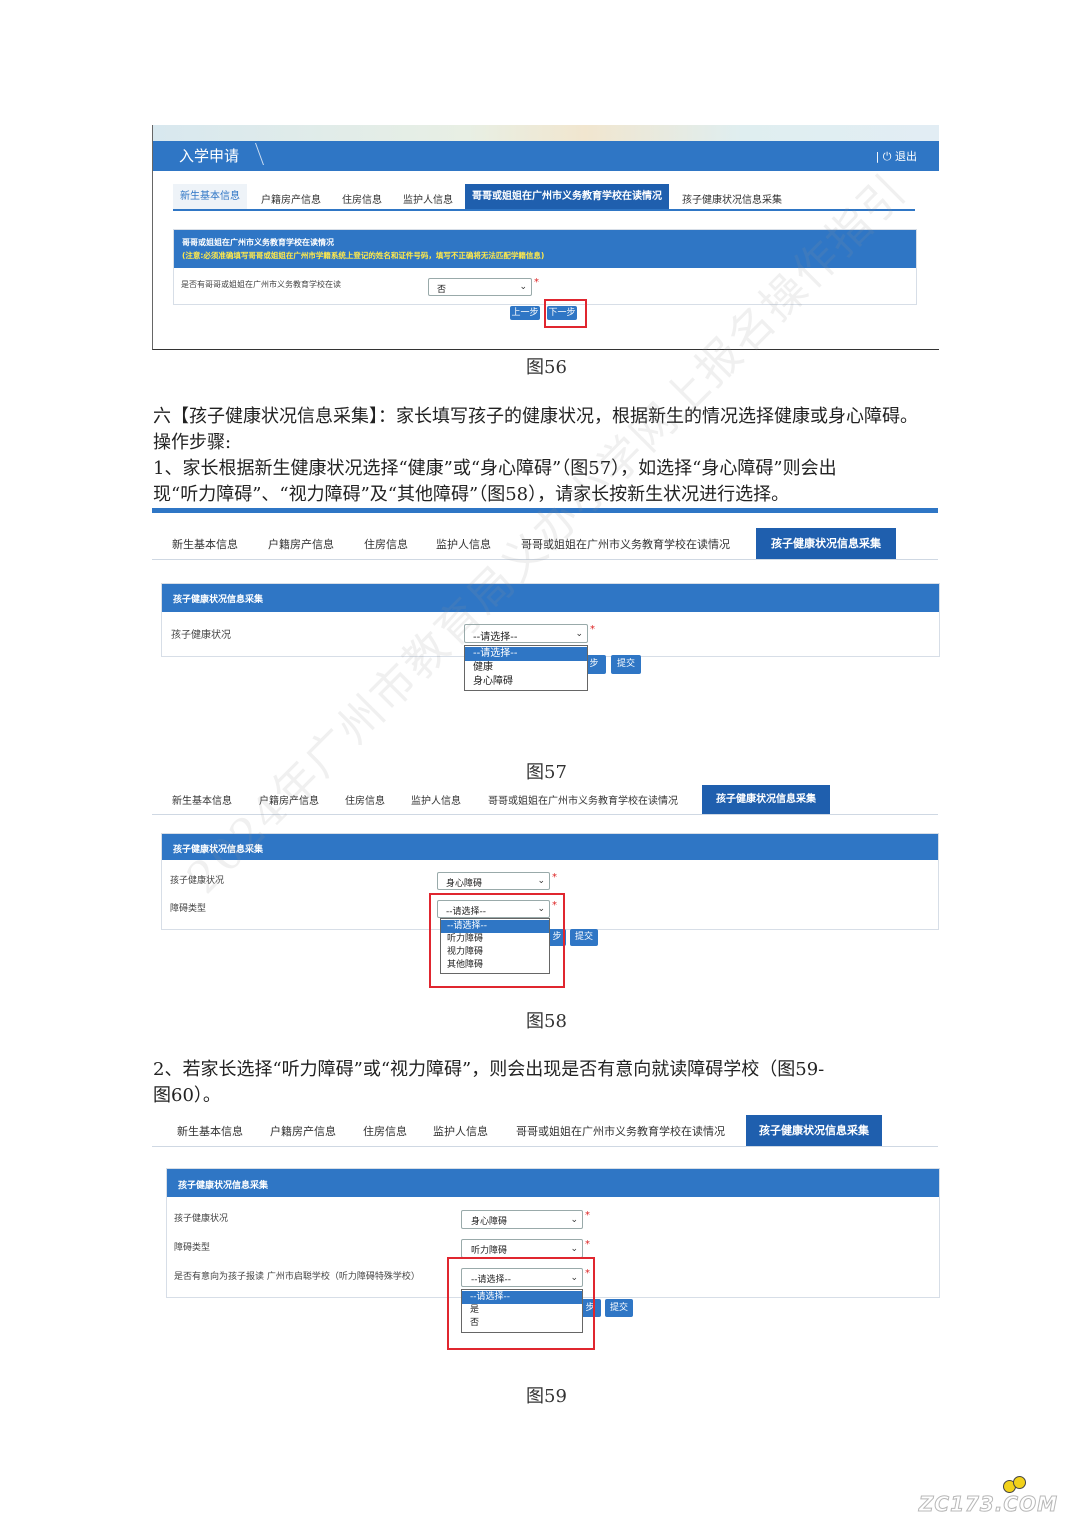 The width and height of the screenshot is (1080, 1526). Describe the element at coordinates (187, 1095) in the screenshot. I see `step2-line2: 图60）。` at that location.